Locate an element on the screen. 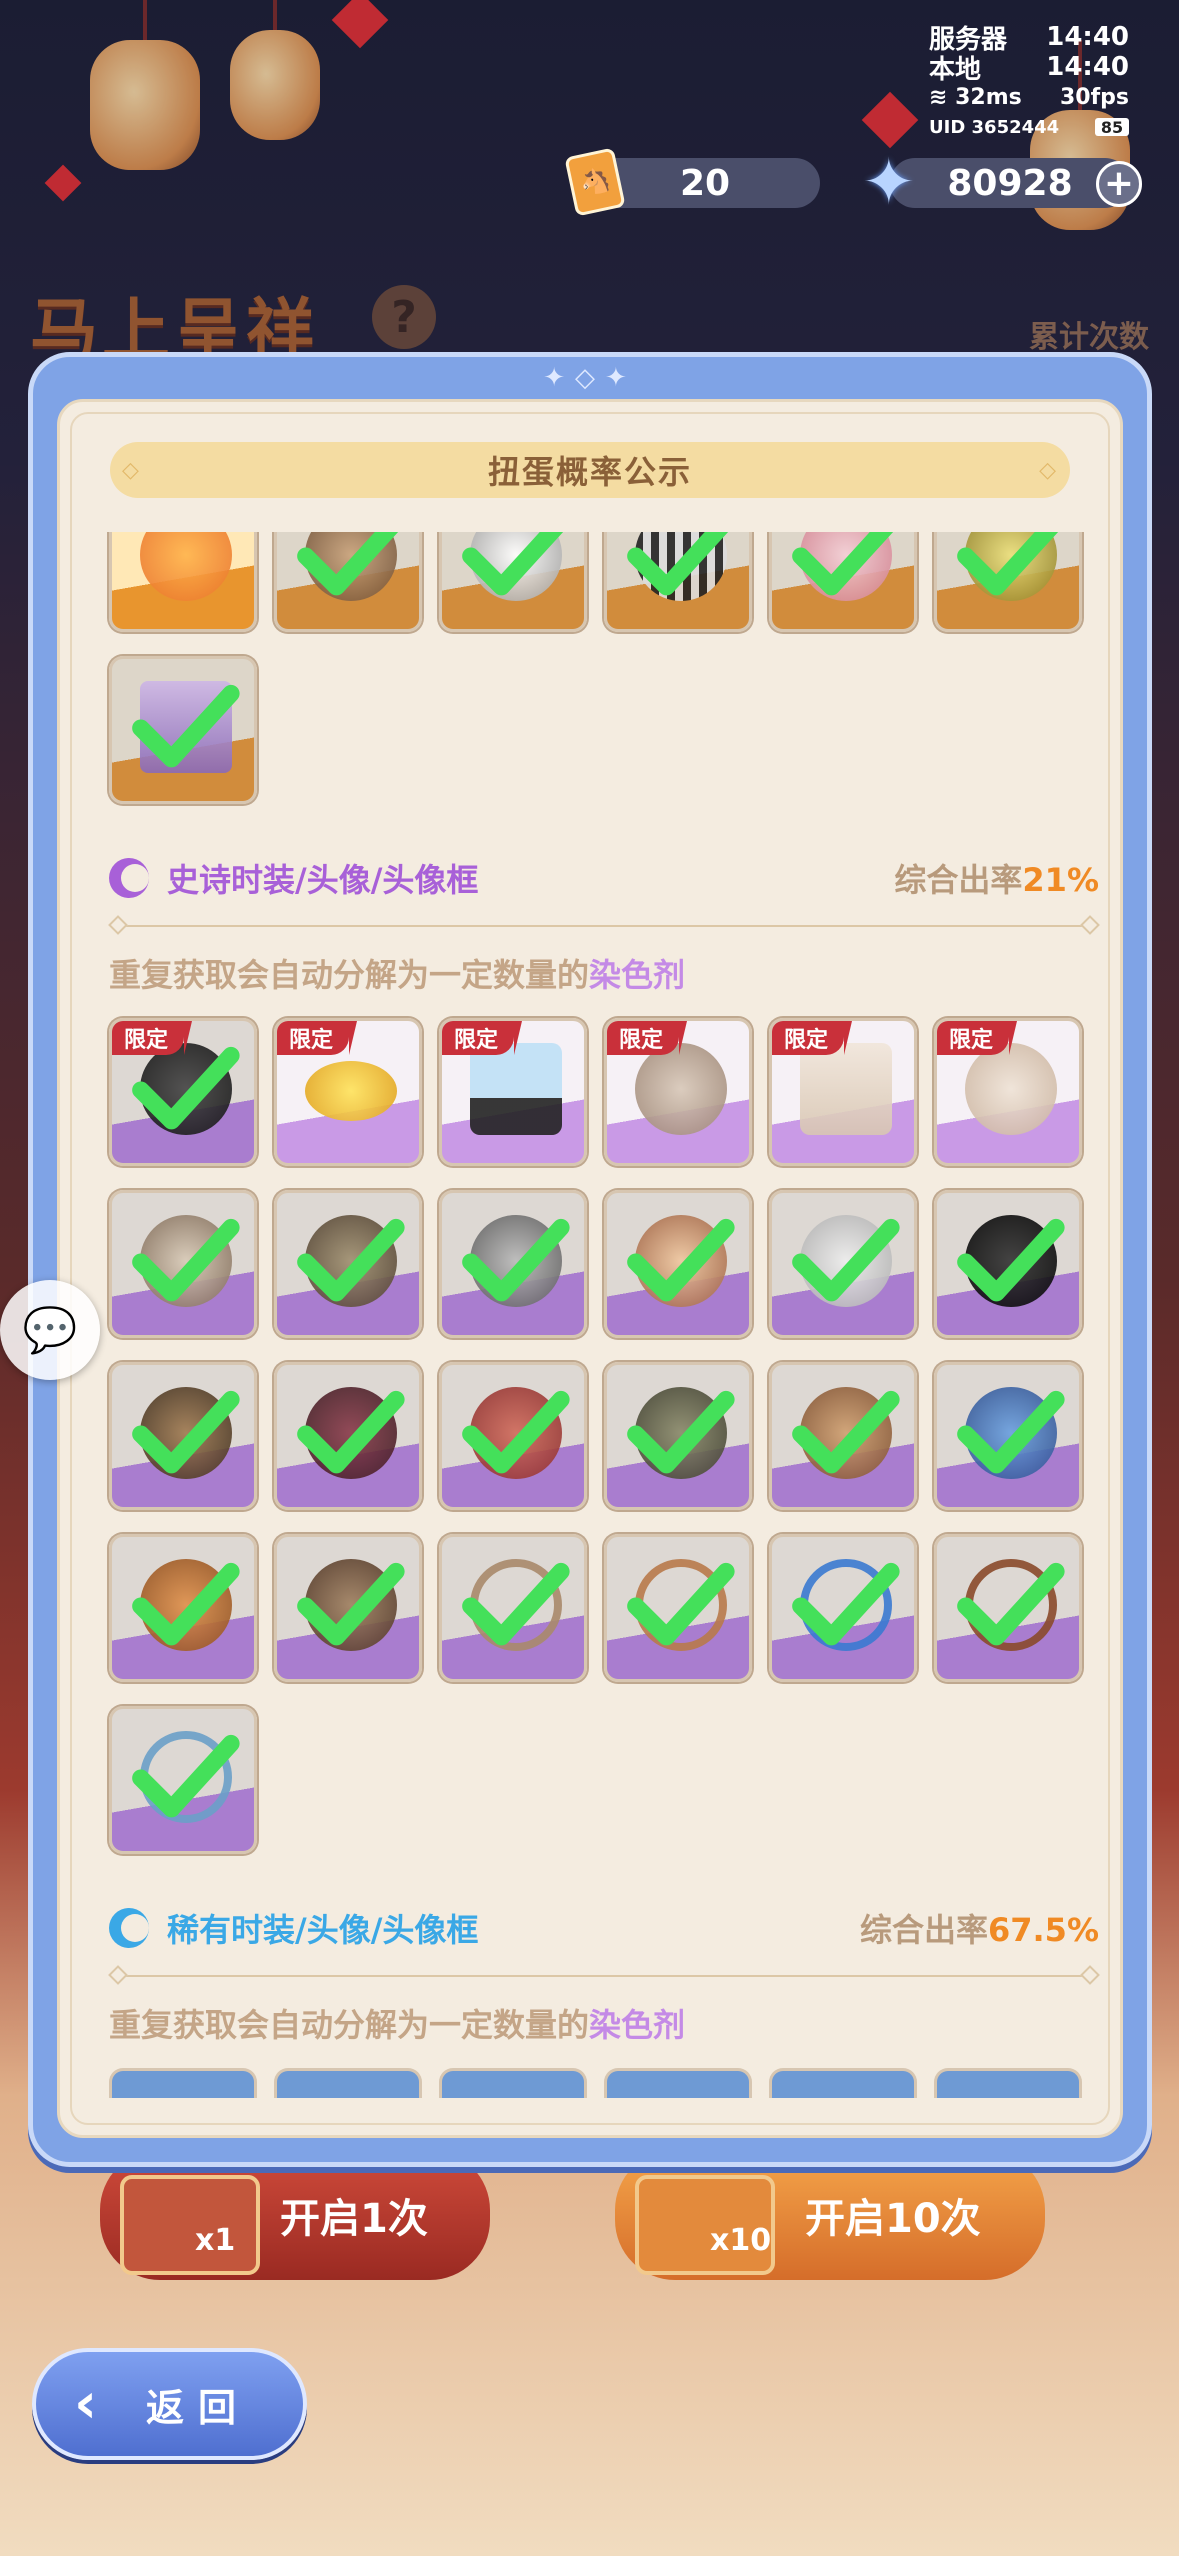  open-once-qty: x1 is located at coordinates (215, 2240).